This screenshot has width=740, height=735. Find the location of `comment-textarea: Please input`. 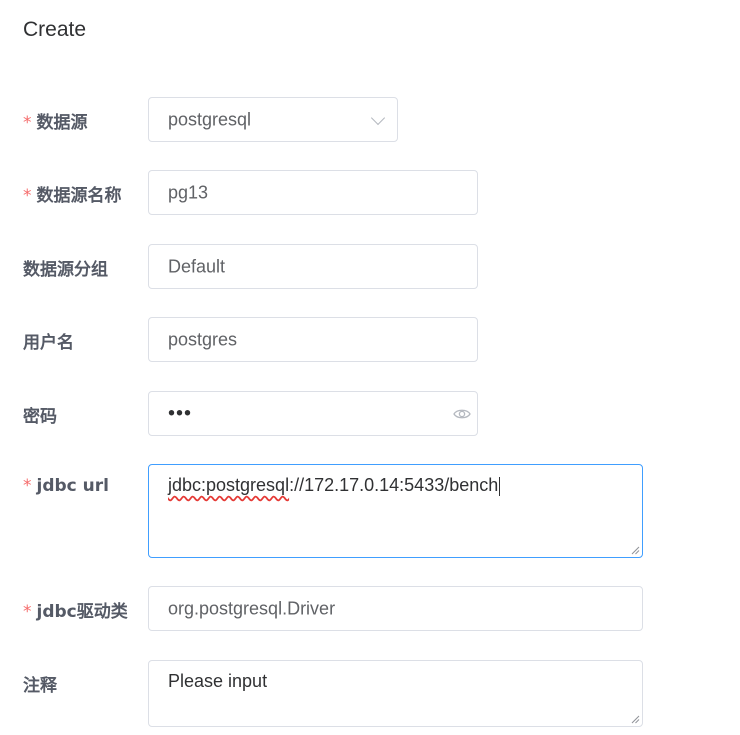

comment-textarea: Please input is located at coordinates (395, 693).